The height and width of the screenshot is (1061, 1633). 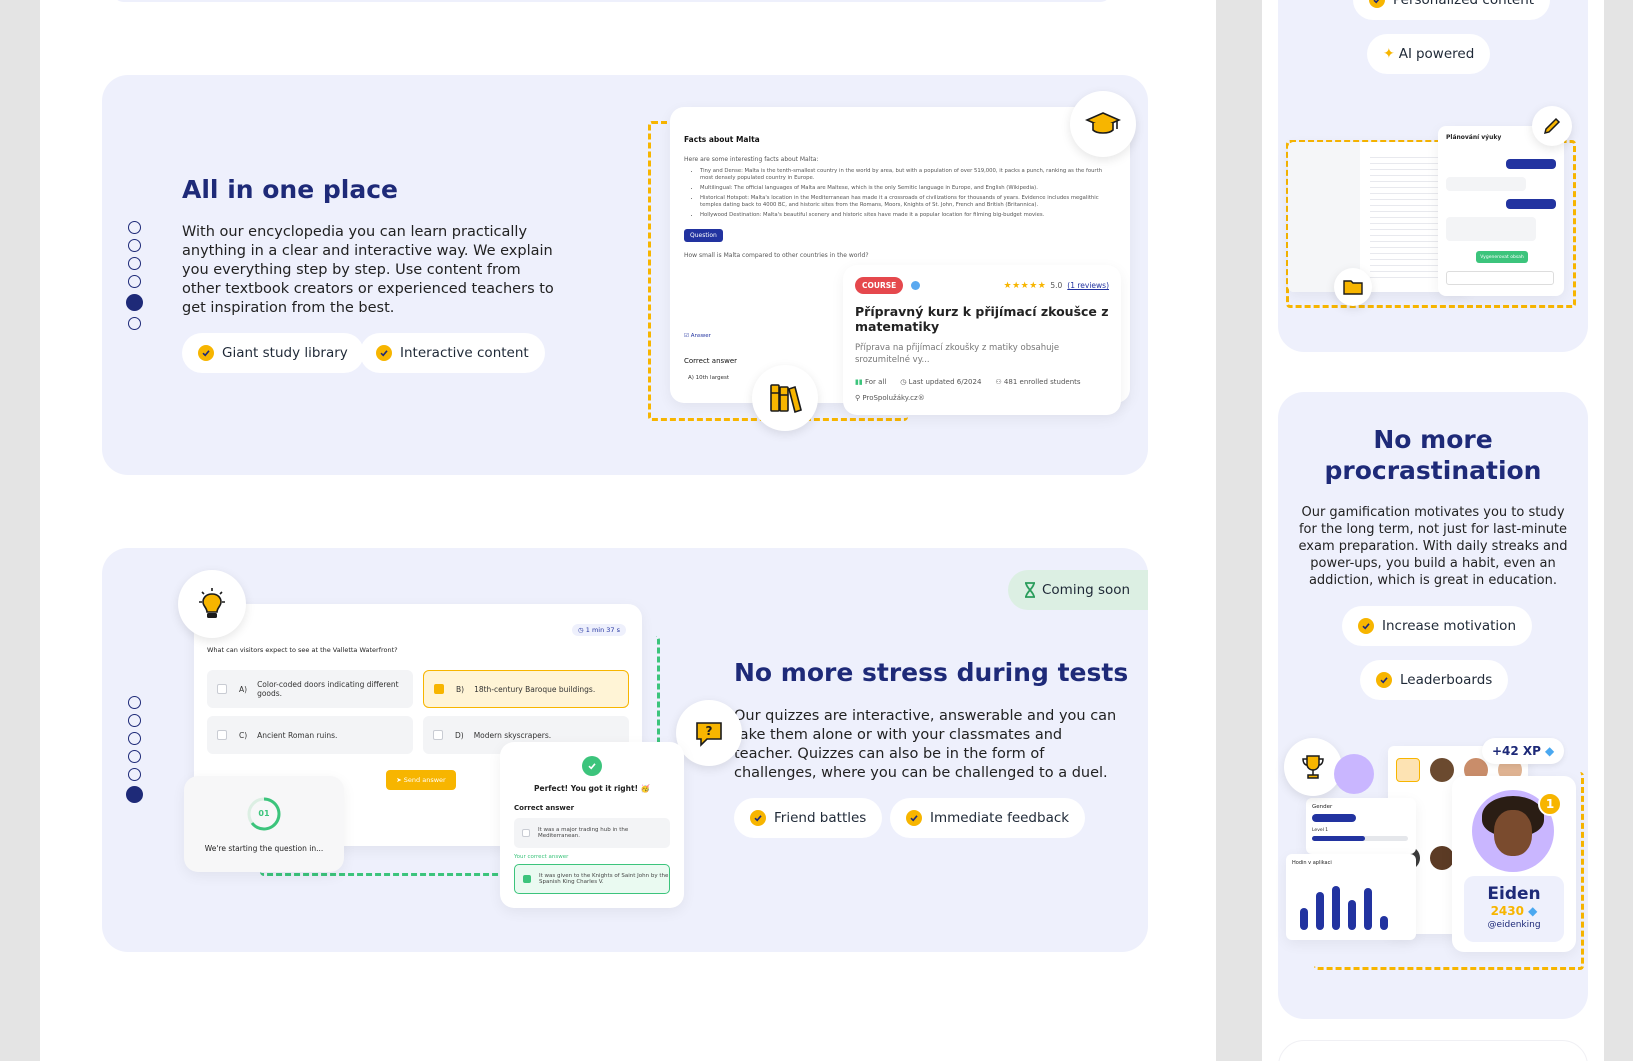 What do you see at coordinates (1491, 229) in the screenshot?
I see `chat-bubble-ai` at bounding box center [1491, 229].